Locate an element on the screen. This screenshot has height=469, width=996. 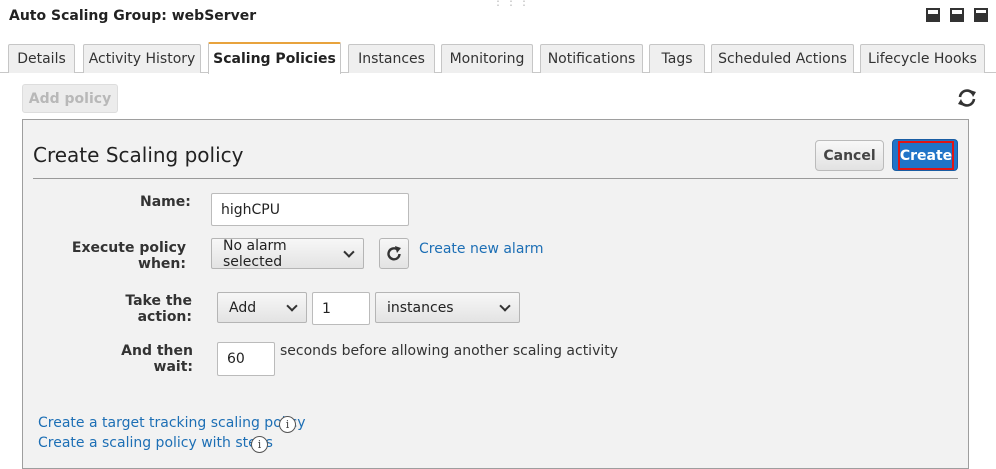
tab-tags: Tags is located at coordinates (677, 58).